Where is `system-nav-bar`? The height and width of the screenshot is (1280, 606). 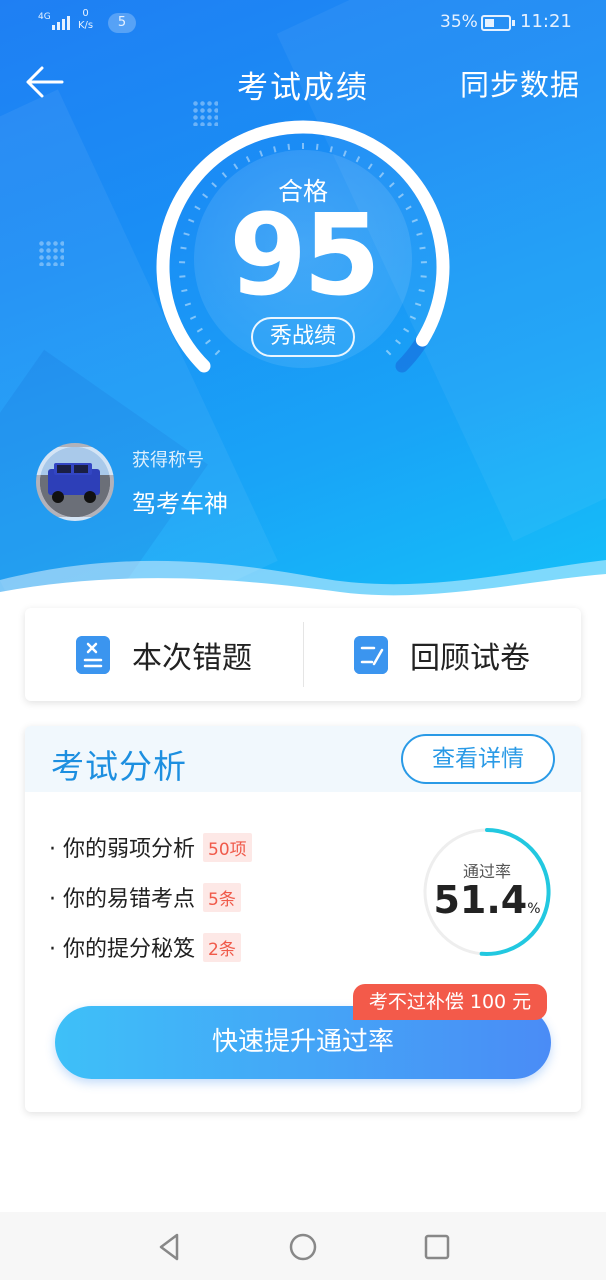
system-nav-bar is located at coordinates (303, 1246).